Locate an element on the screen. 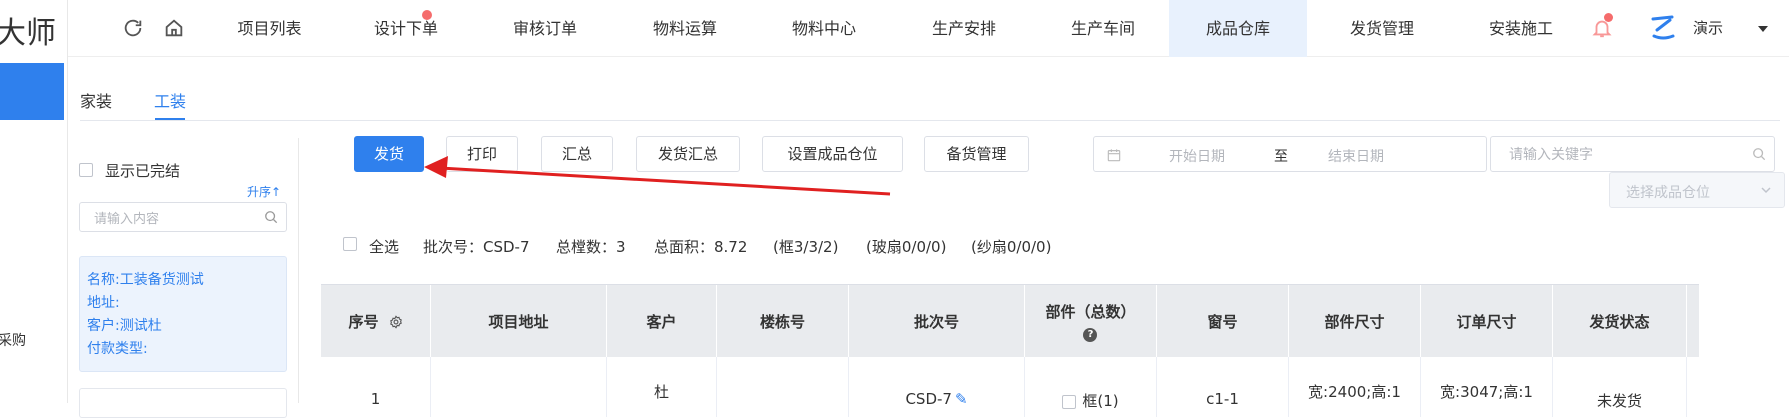  nav-item-production-plan: 生产安排 is located at coordinates (964, 28).